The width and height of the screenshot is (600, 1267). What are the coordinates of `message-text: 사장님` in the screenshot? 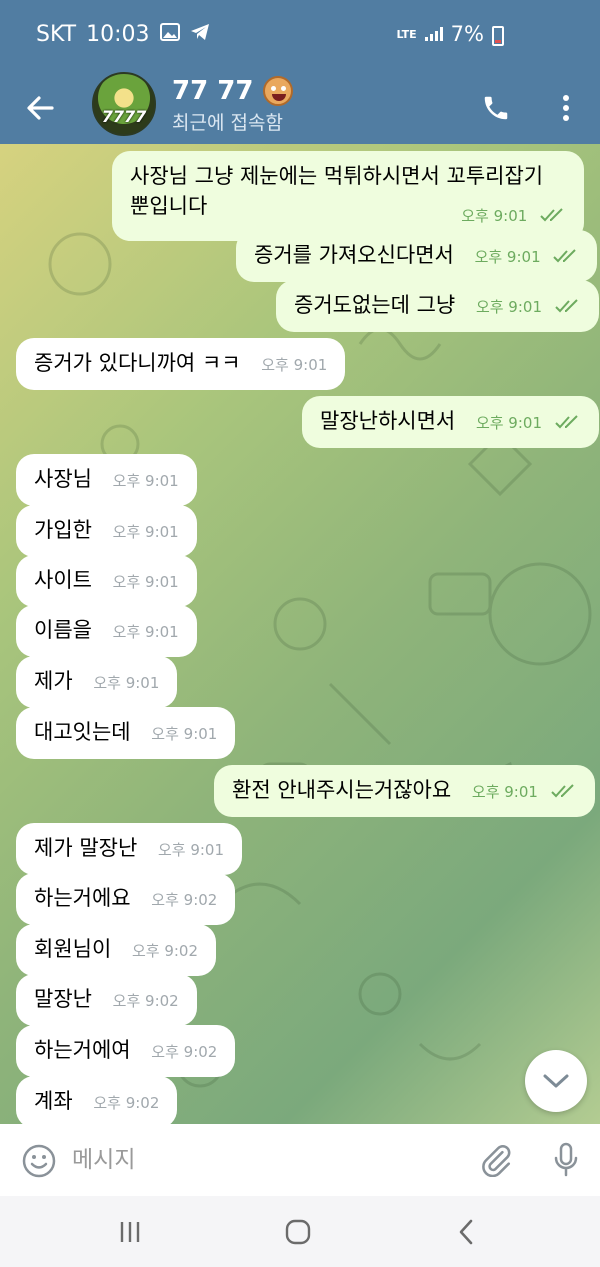 It's located at (63, 479).